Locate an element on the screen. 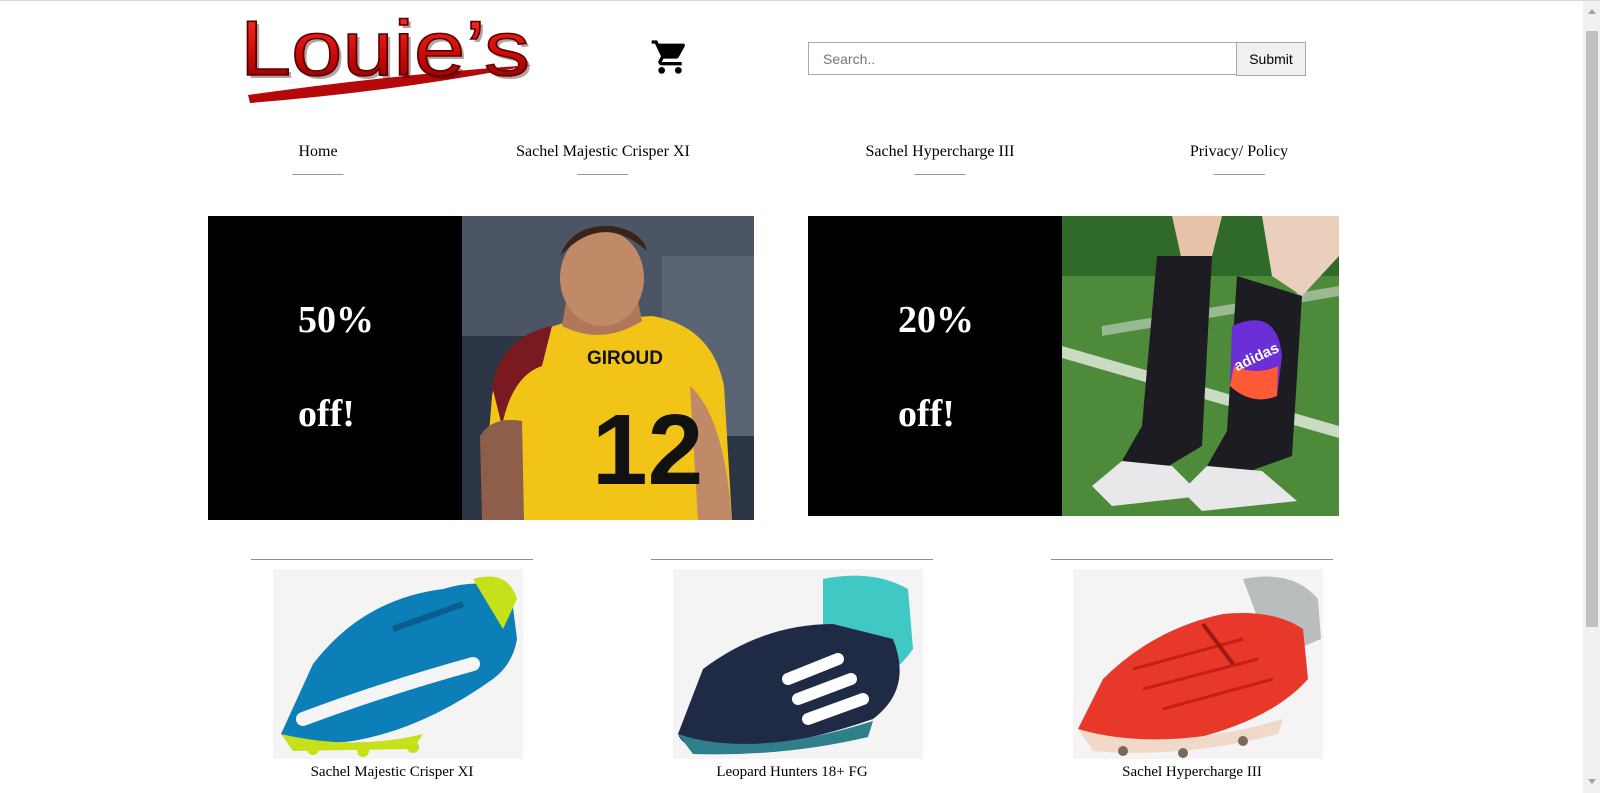 This screenshot has height=793, width=1600. product-card: Sachel Hypercharge III is located at coordinates (1192, 669).